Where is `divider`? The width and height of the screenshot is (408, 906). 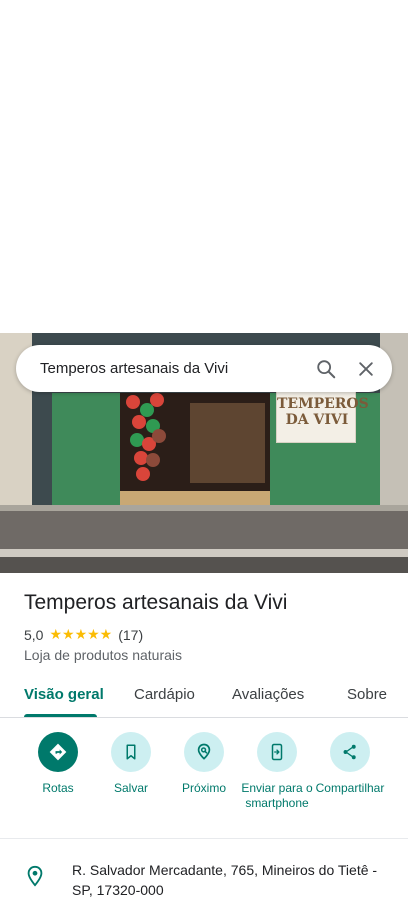 divider is located at coordinates (204, 838).